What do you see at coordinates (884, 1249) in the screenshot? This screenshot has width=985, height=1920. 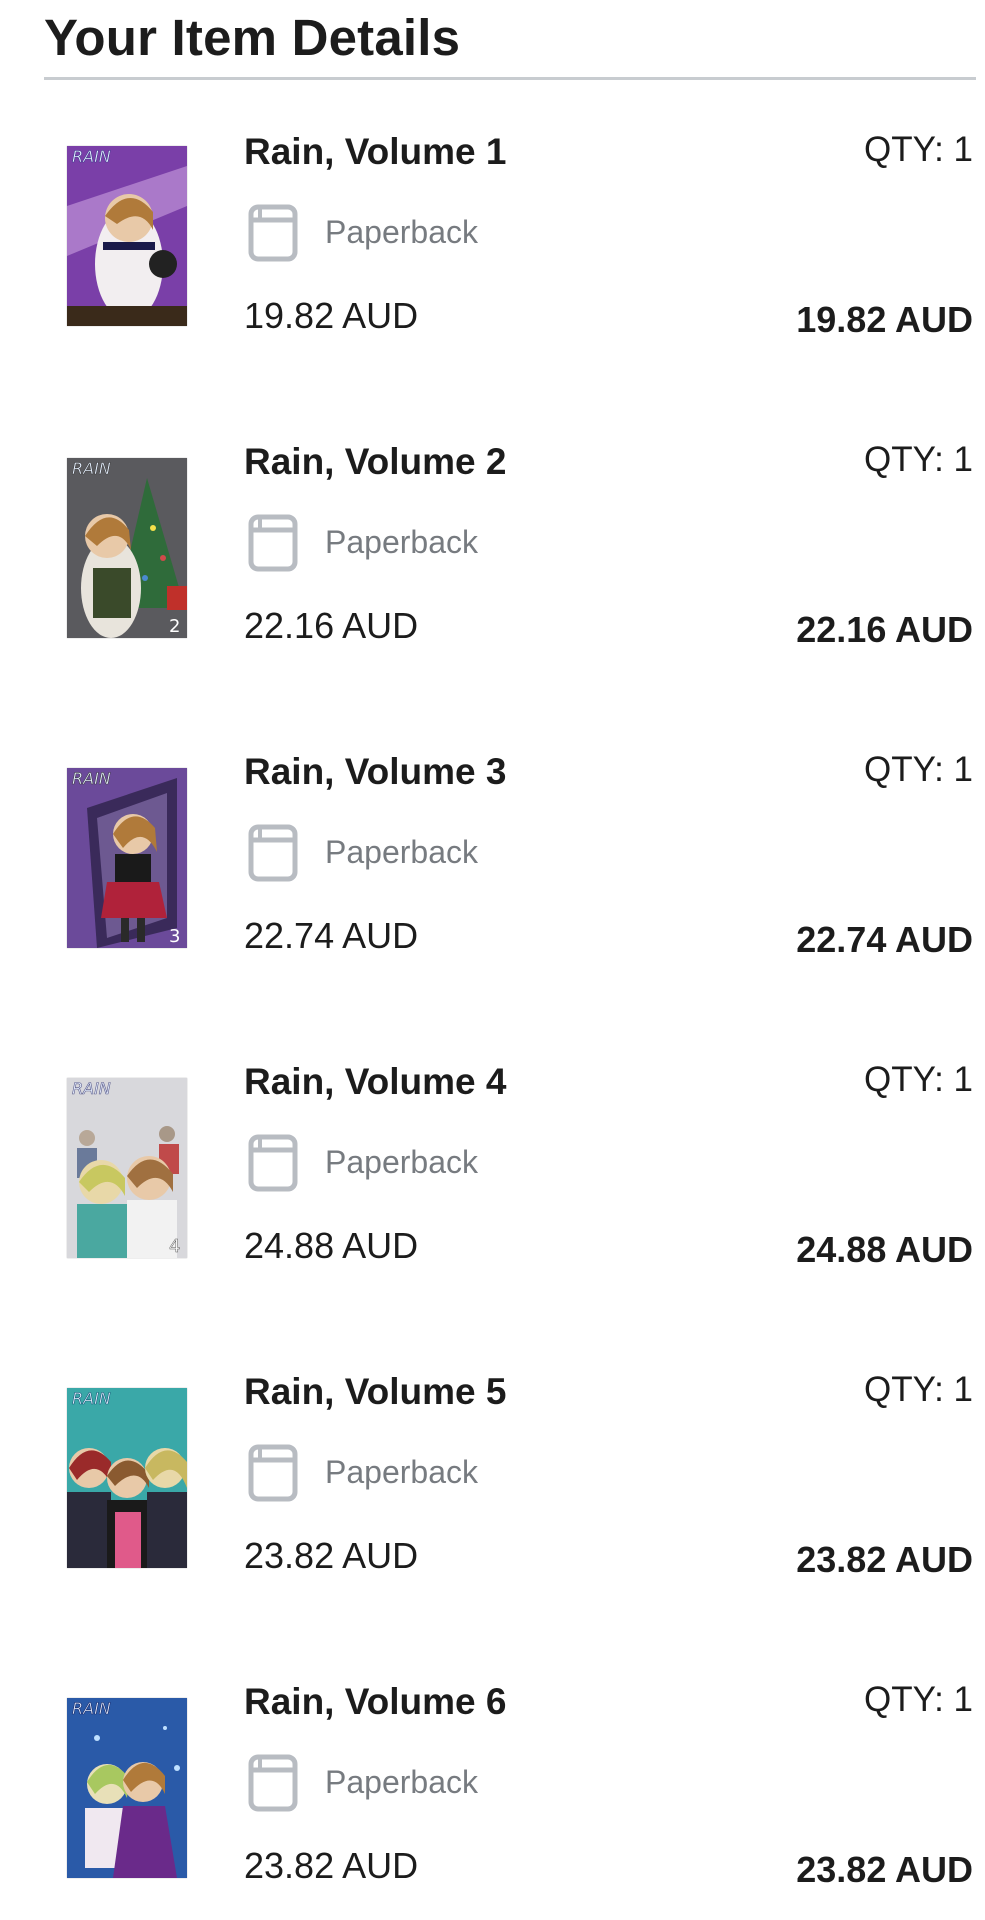 I see `line-total: 24.88 AUD` at bounding box center [884, 1249].